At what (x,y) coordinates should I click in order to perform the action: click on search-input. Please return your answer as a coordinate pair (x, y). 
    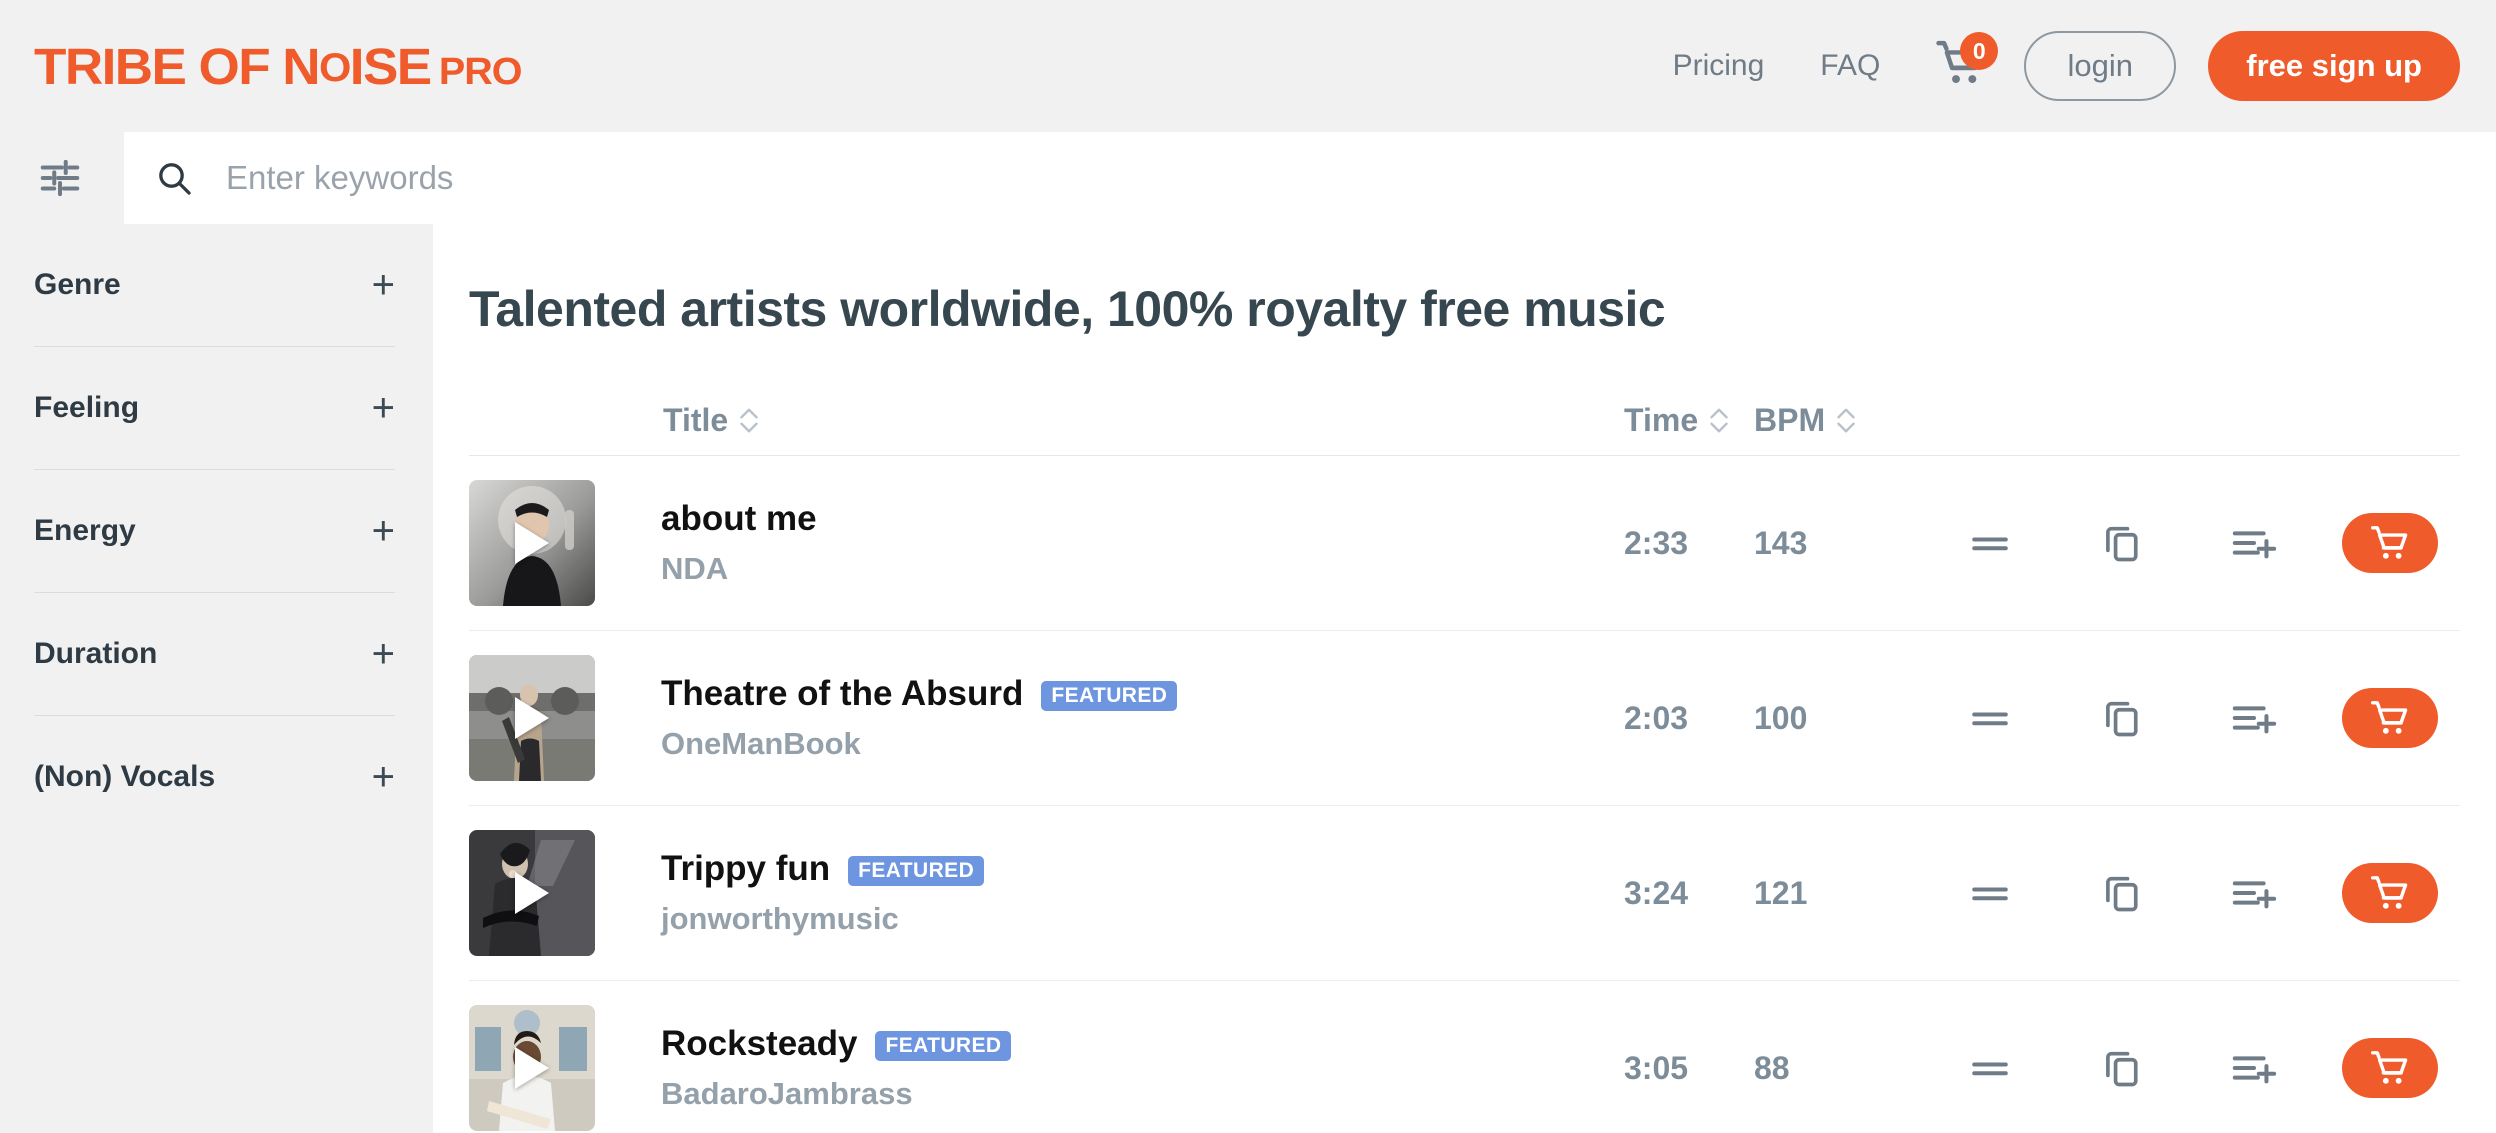
    Looking at the image, I should click on (1361, 178).